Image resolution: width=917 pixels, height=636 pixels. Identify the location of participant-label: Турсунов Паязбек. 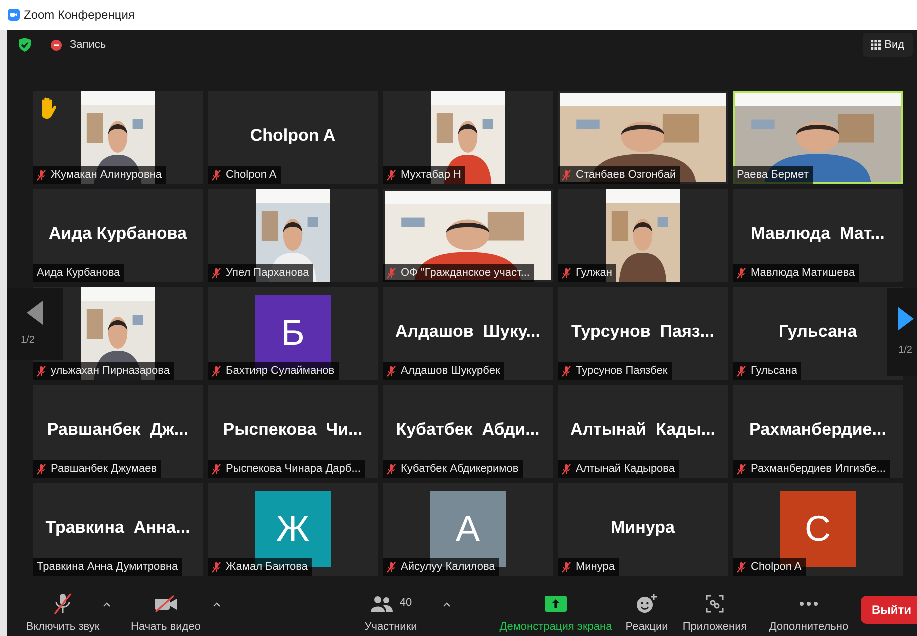
(615, 371).